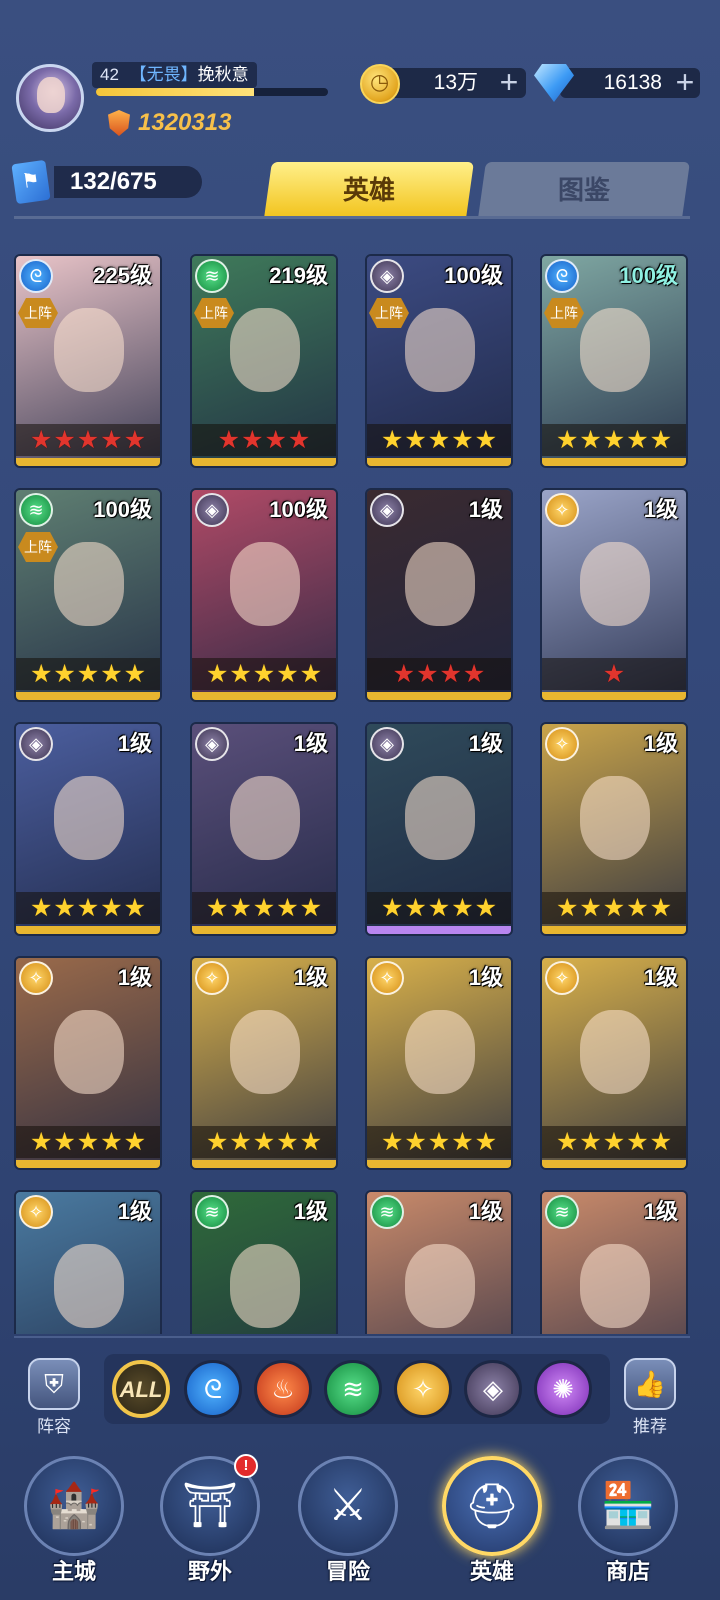  What do you see at coordinates (88, 361) in the screenshot?
I see `hero-card: ᘓ 225级 上阵 ★ ★ ★ ★ ★` at bounding box center [88, 361].